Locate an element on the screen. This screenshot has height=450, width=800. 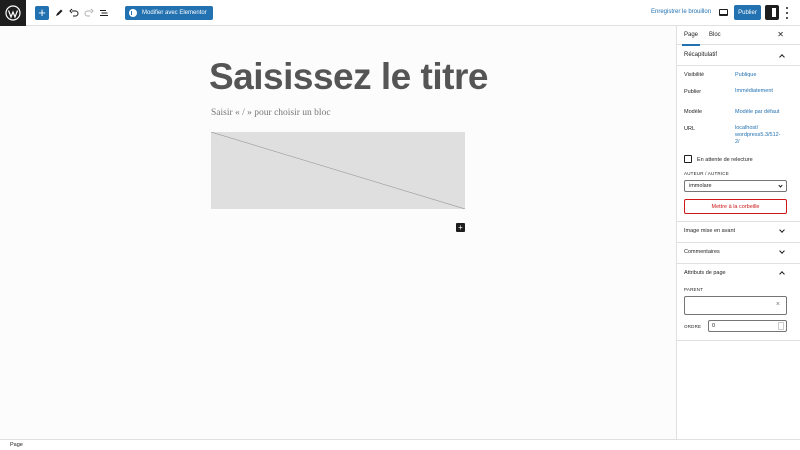
wordpress-logo-svg is located at coordinates (13, 13).